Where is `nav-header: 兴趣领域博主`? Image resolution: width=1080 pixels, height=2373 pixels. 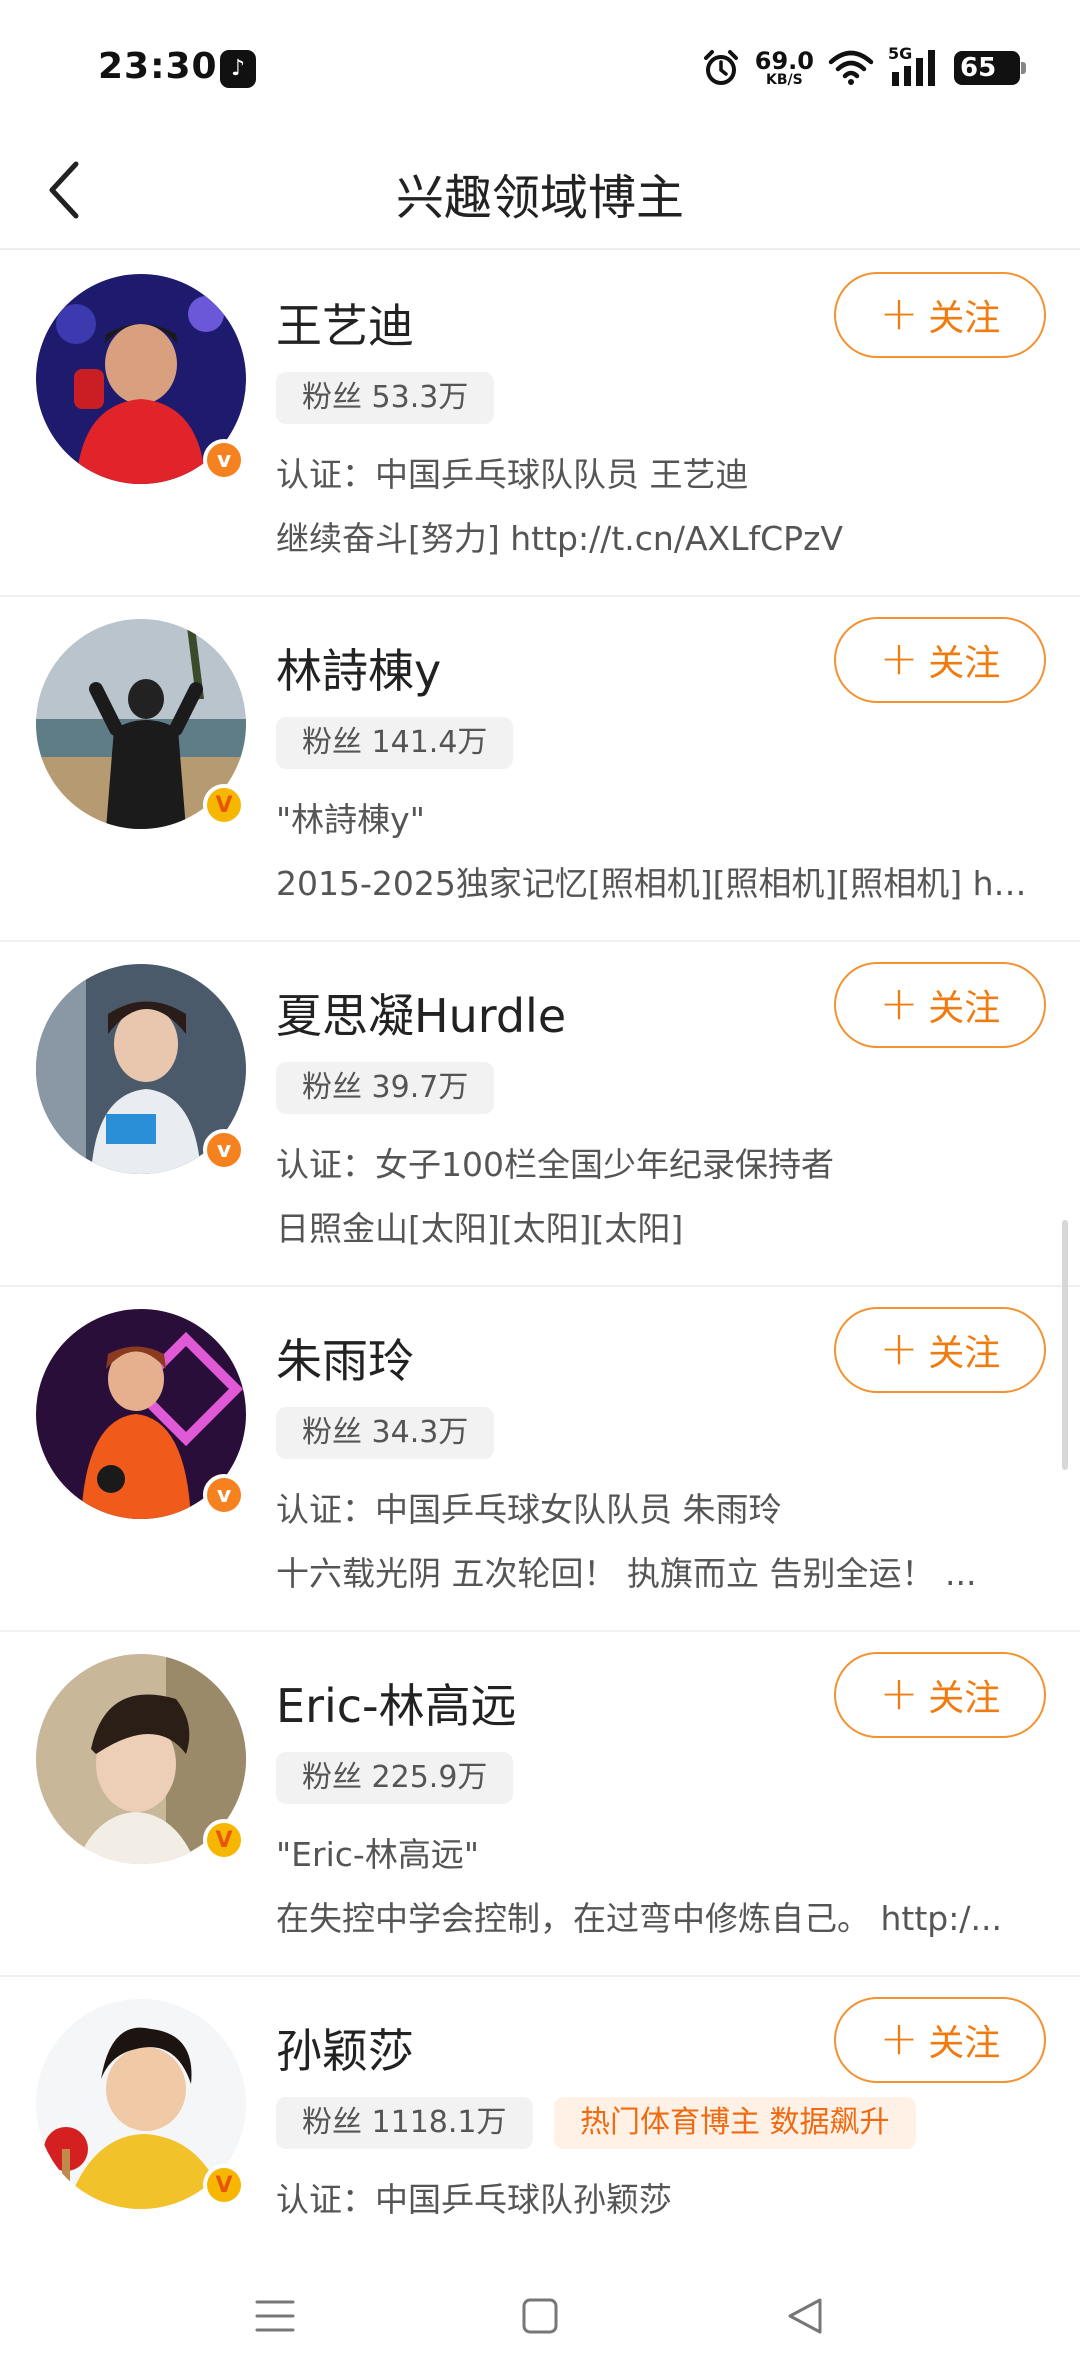 nav-header: 兴趣领域博主 is located at coordinates (540, 190).